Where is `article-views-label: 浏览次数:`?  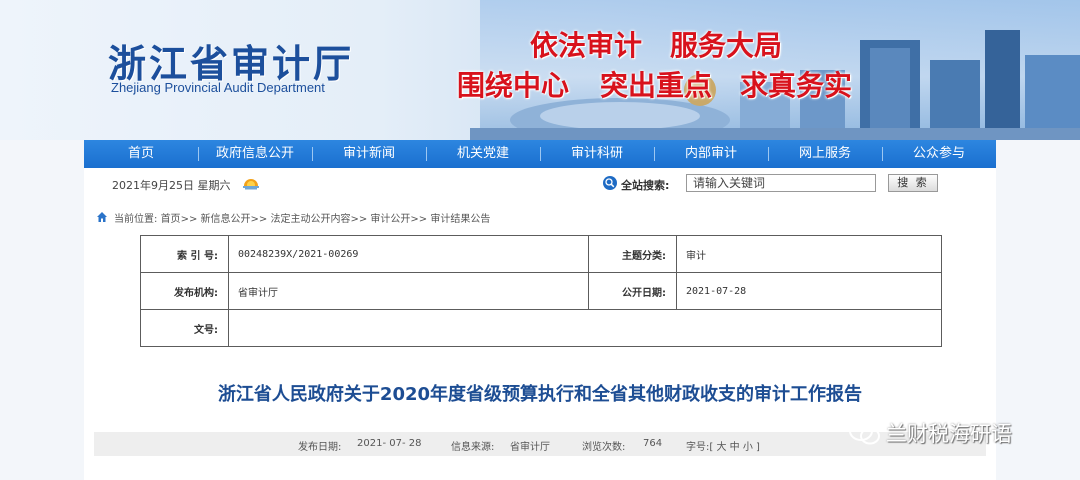 article-views-label: 浏览次数: is located at coordinates (604, 447).